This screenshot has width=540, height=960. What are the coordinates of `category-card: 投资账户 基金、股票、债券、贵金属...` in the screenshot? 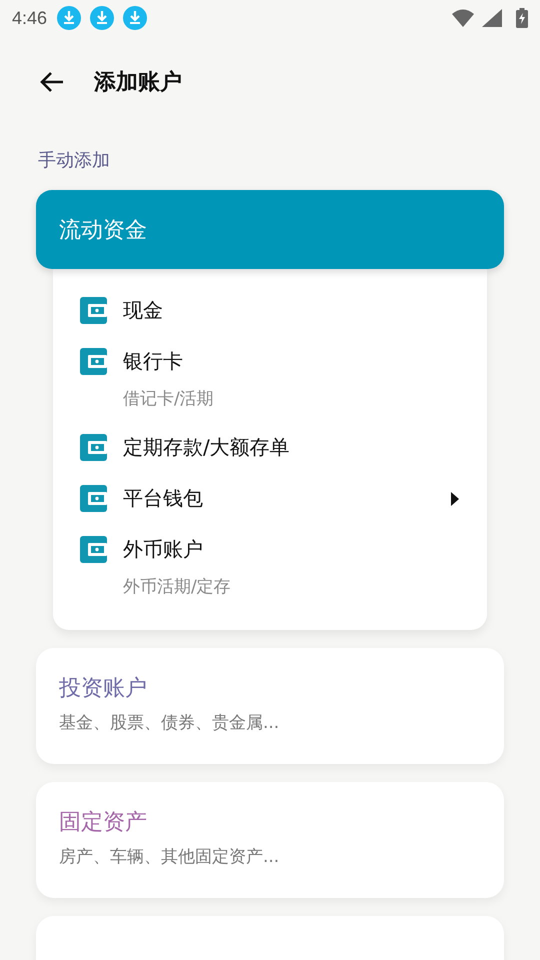 It's located at (270, 706).